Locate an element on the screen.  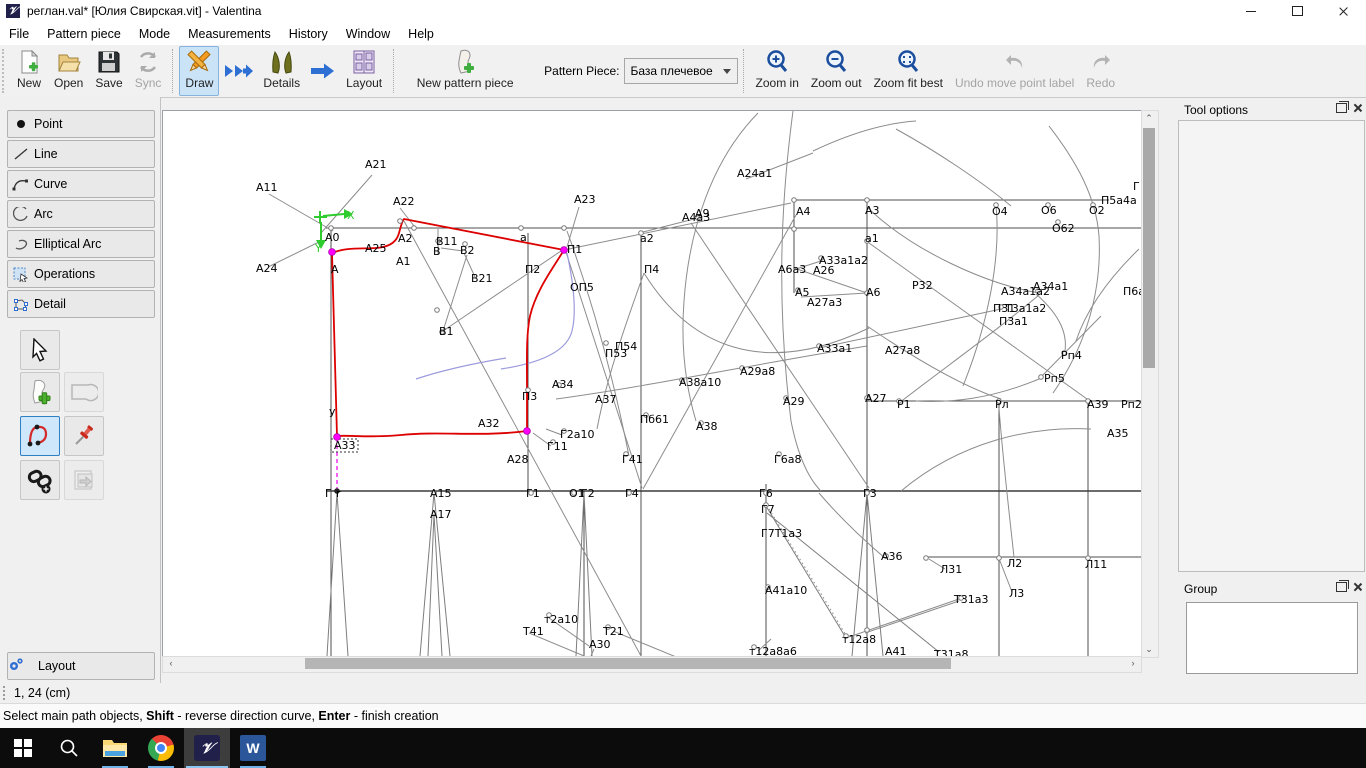
point-label: Г2 is located at coordinates (588, 493).